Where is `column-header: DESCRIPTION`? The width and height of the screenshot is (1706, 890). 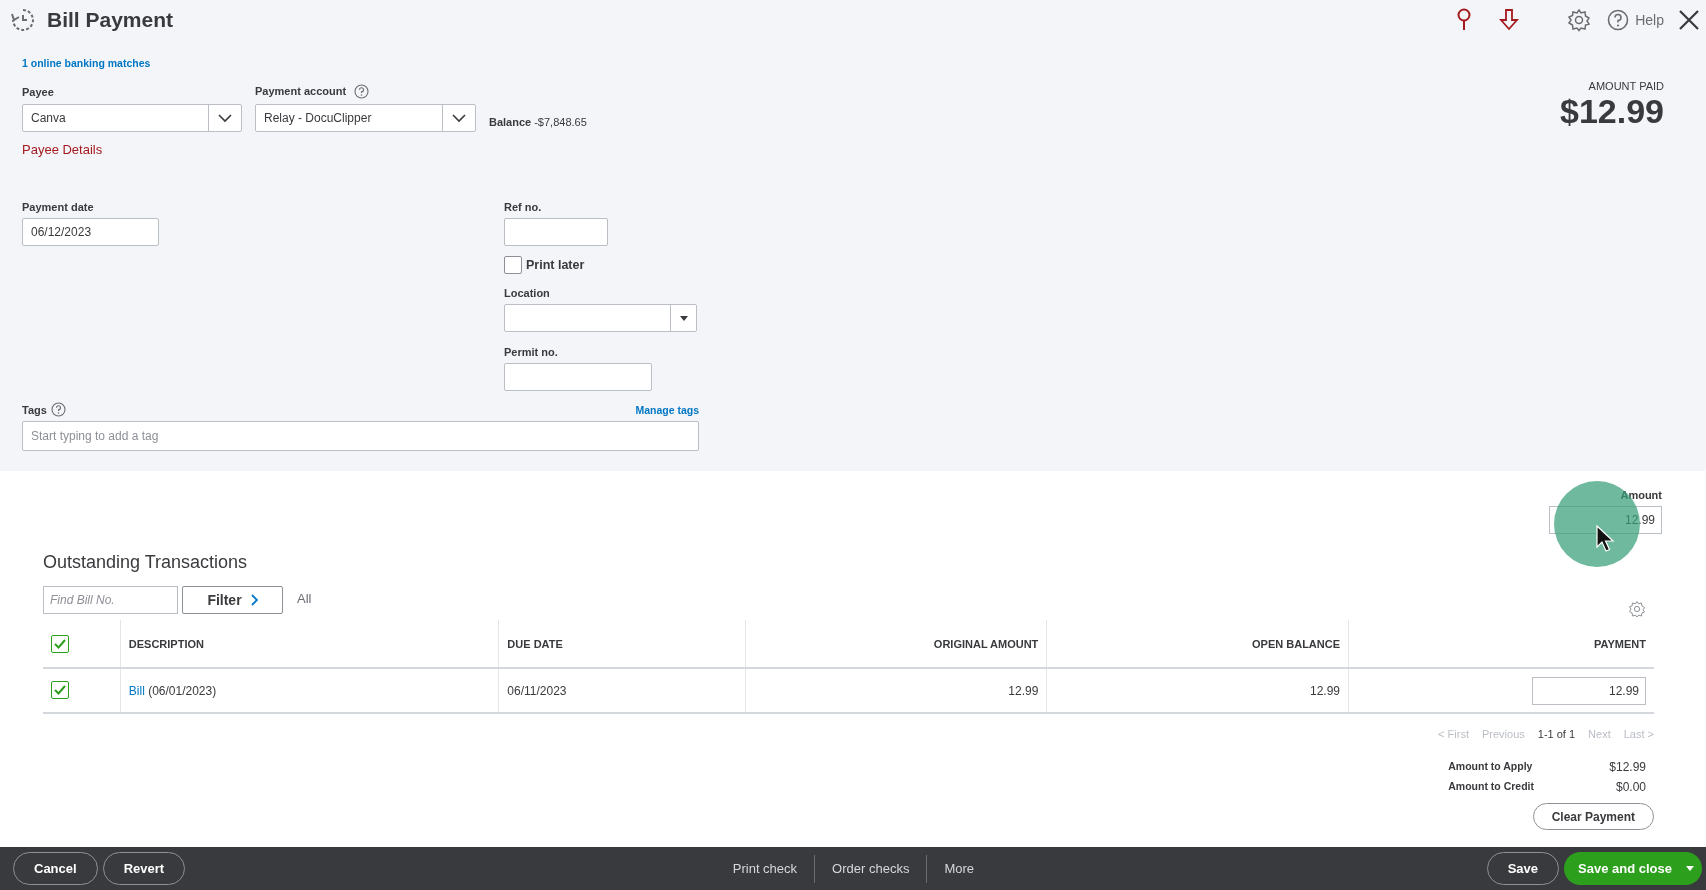
column-header: DESCRIPTION is located at coordinates (166, 643).